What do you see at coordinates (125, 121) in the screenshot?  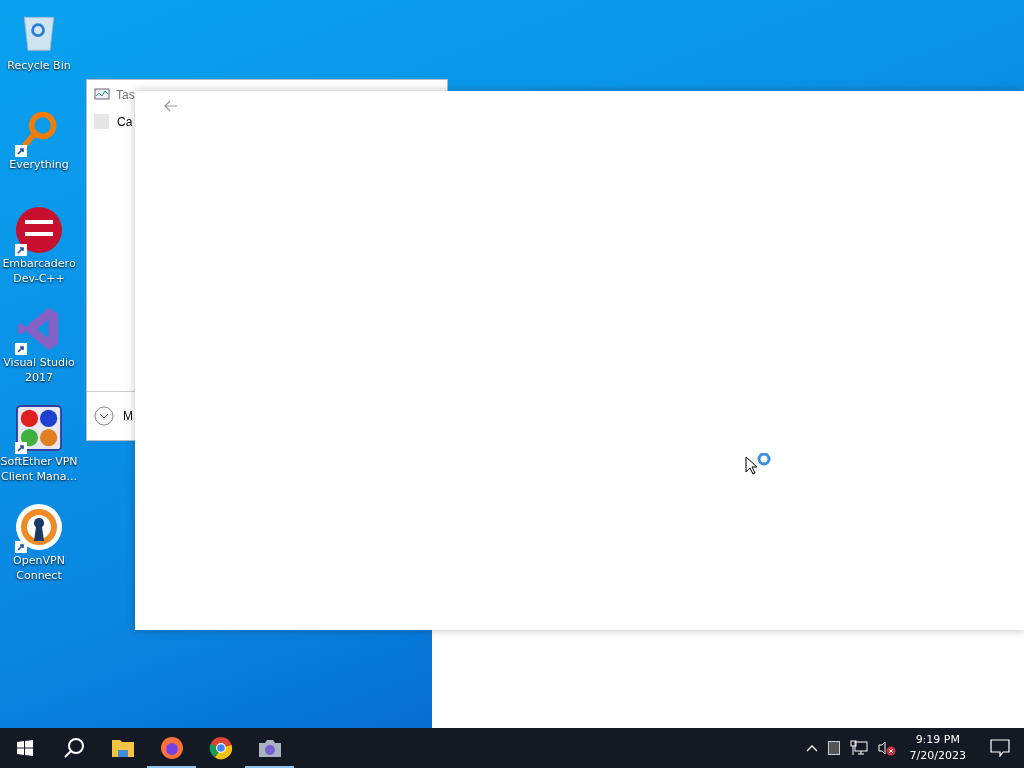 I see `checkbox-label: Ca` at bounding box center [125, 121].